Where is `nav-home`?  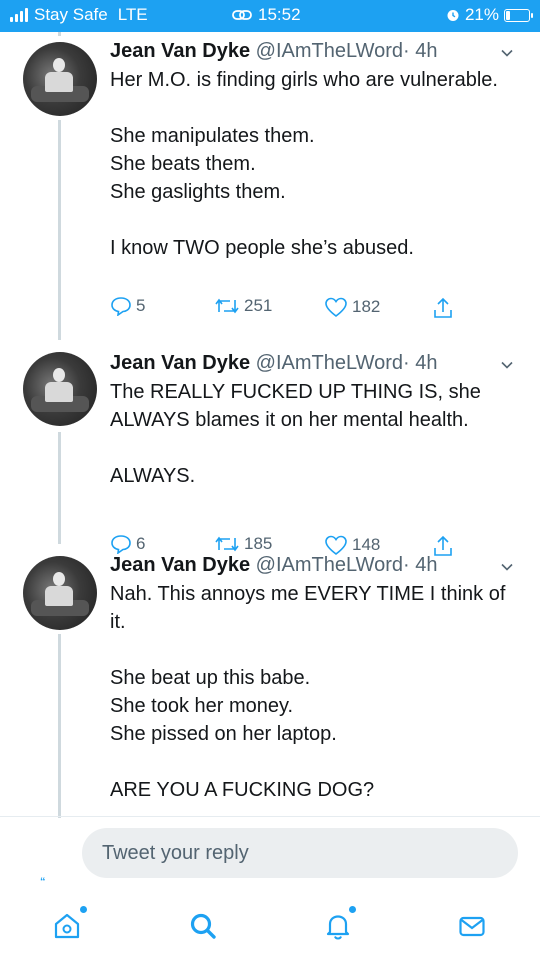
nav-home is located at coordinates (67, 926).